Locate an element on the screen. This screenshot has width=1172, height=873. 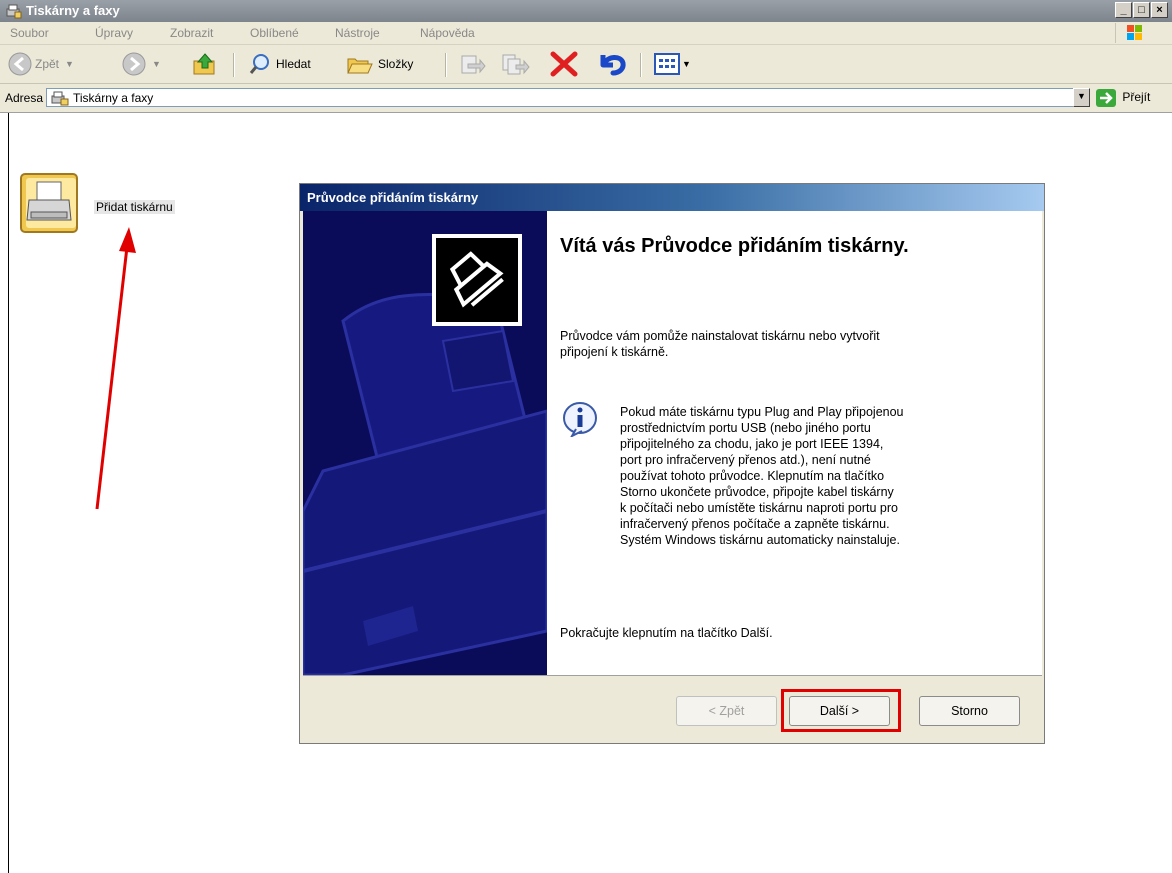
wizard-title: Průvodce přidáním tiskárny is located at coordinates (393, 197).